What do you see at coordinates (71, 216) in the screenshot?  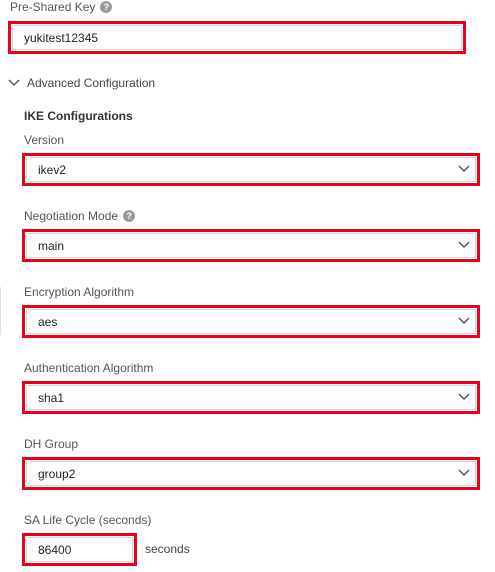 I see `negotiation-mode-label-text: Negotiation Mode` at bounding box center [71, 216].